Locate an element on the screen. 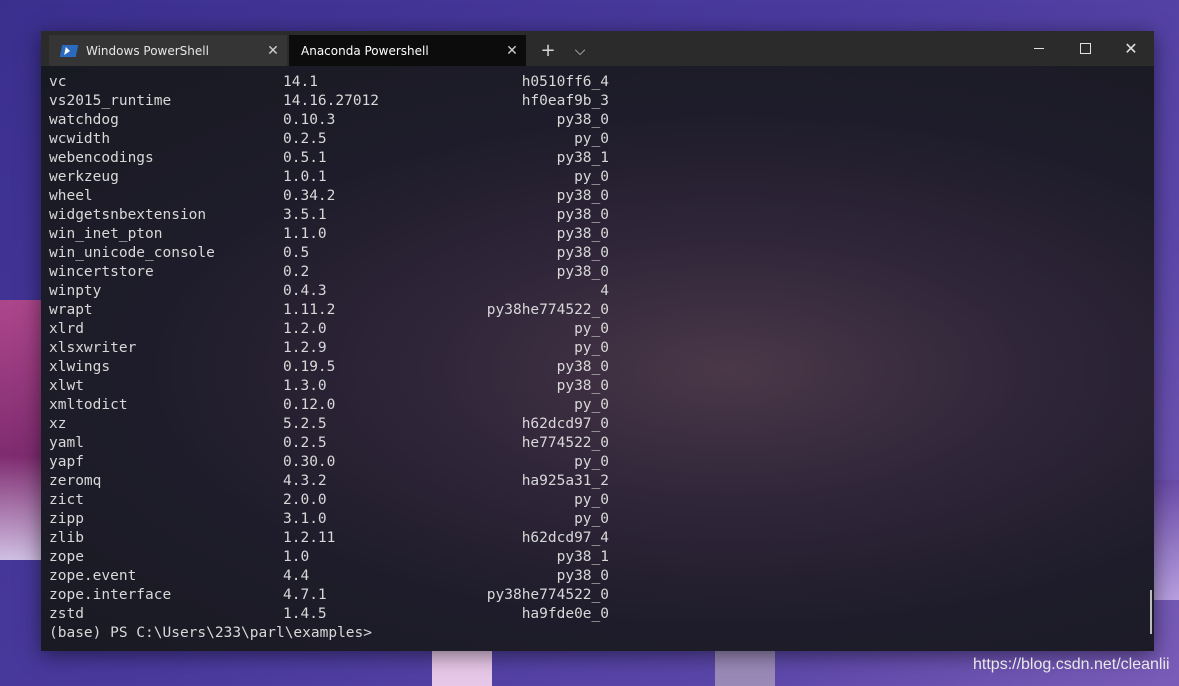 Image resolution: width=1179 pixels, height=686 pixels. package-version: 3.5.1 is located at coordinates (305, 215).